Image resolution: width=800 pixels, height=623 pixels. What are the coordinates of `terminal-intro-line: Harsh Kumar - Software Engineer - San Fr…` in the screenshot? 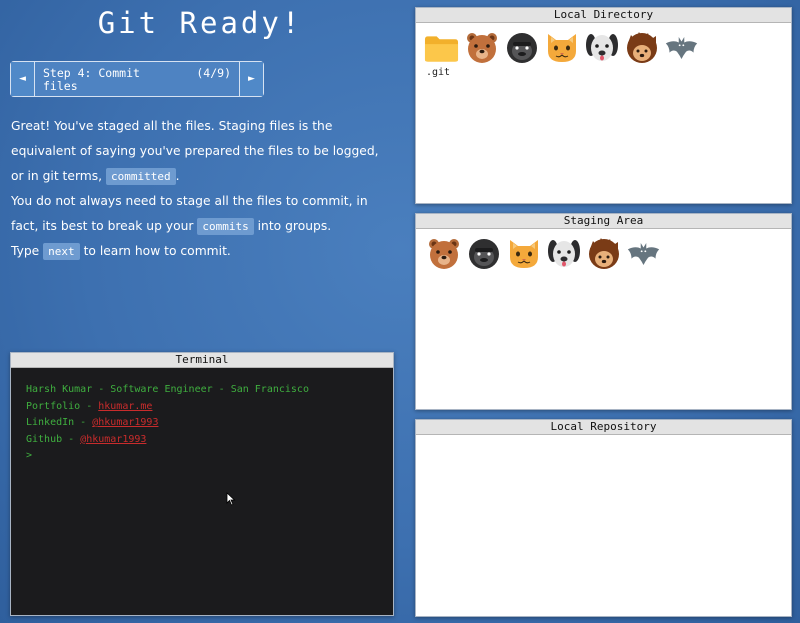 It's located at (167, 389).